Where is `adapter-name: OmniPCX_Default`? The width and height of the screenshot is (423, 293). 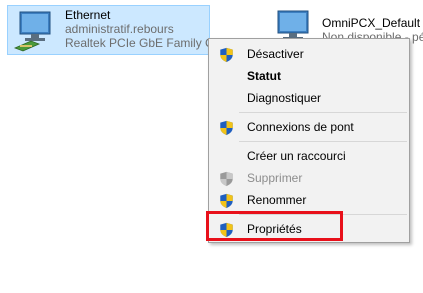
adapter-name: OmniPCX_Default is located at coordinates (371, 23).